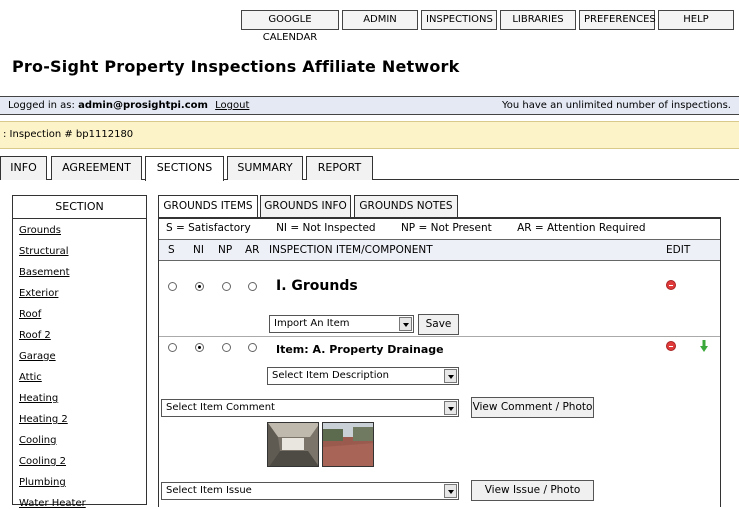 This screenshot has width=739, height=509. What do you see at coordinates (326, 228) in the screenshot?
I see `legend-not-inspected: NI = Not Inspected` at bounding box center [326, 228].